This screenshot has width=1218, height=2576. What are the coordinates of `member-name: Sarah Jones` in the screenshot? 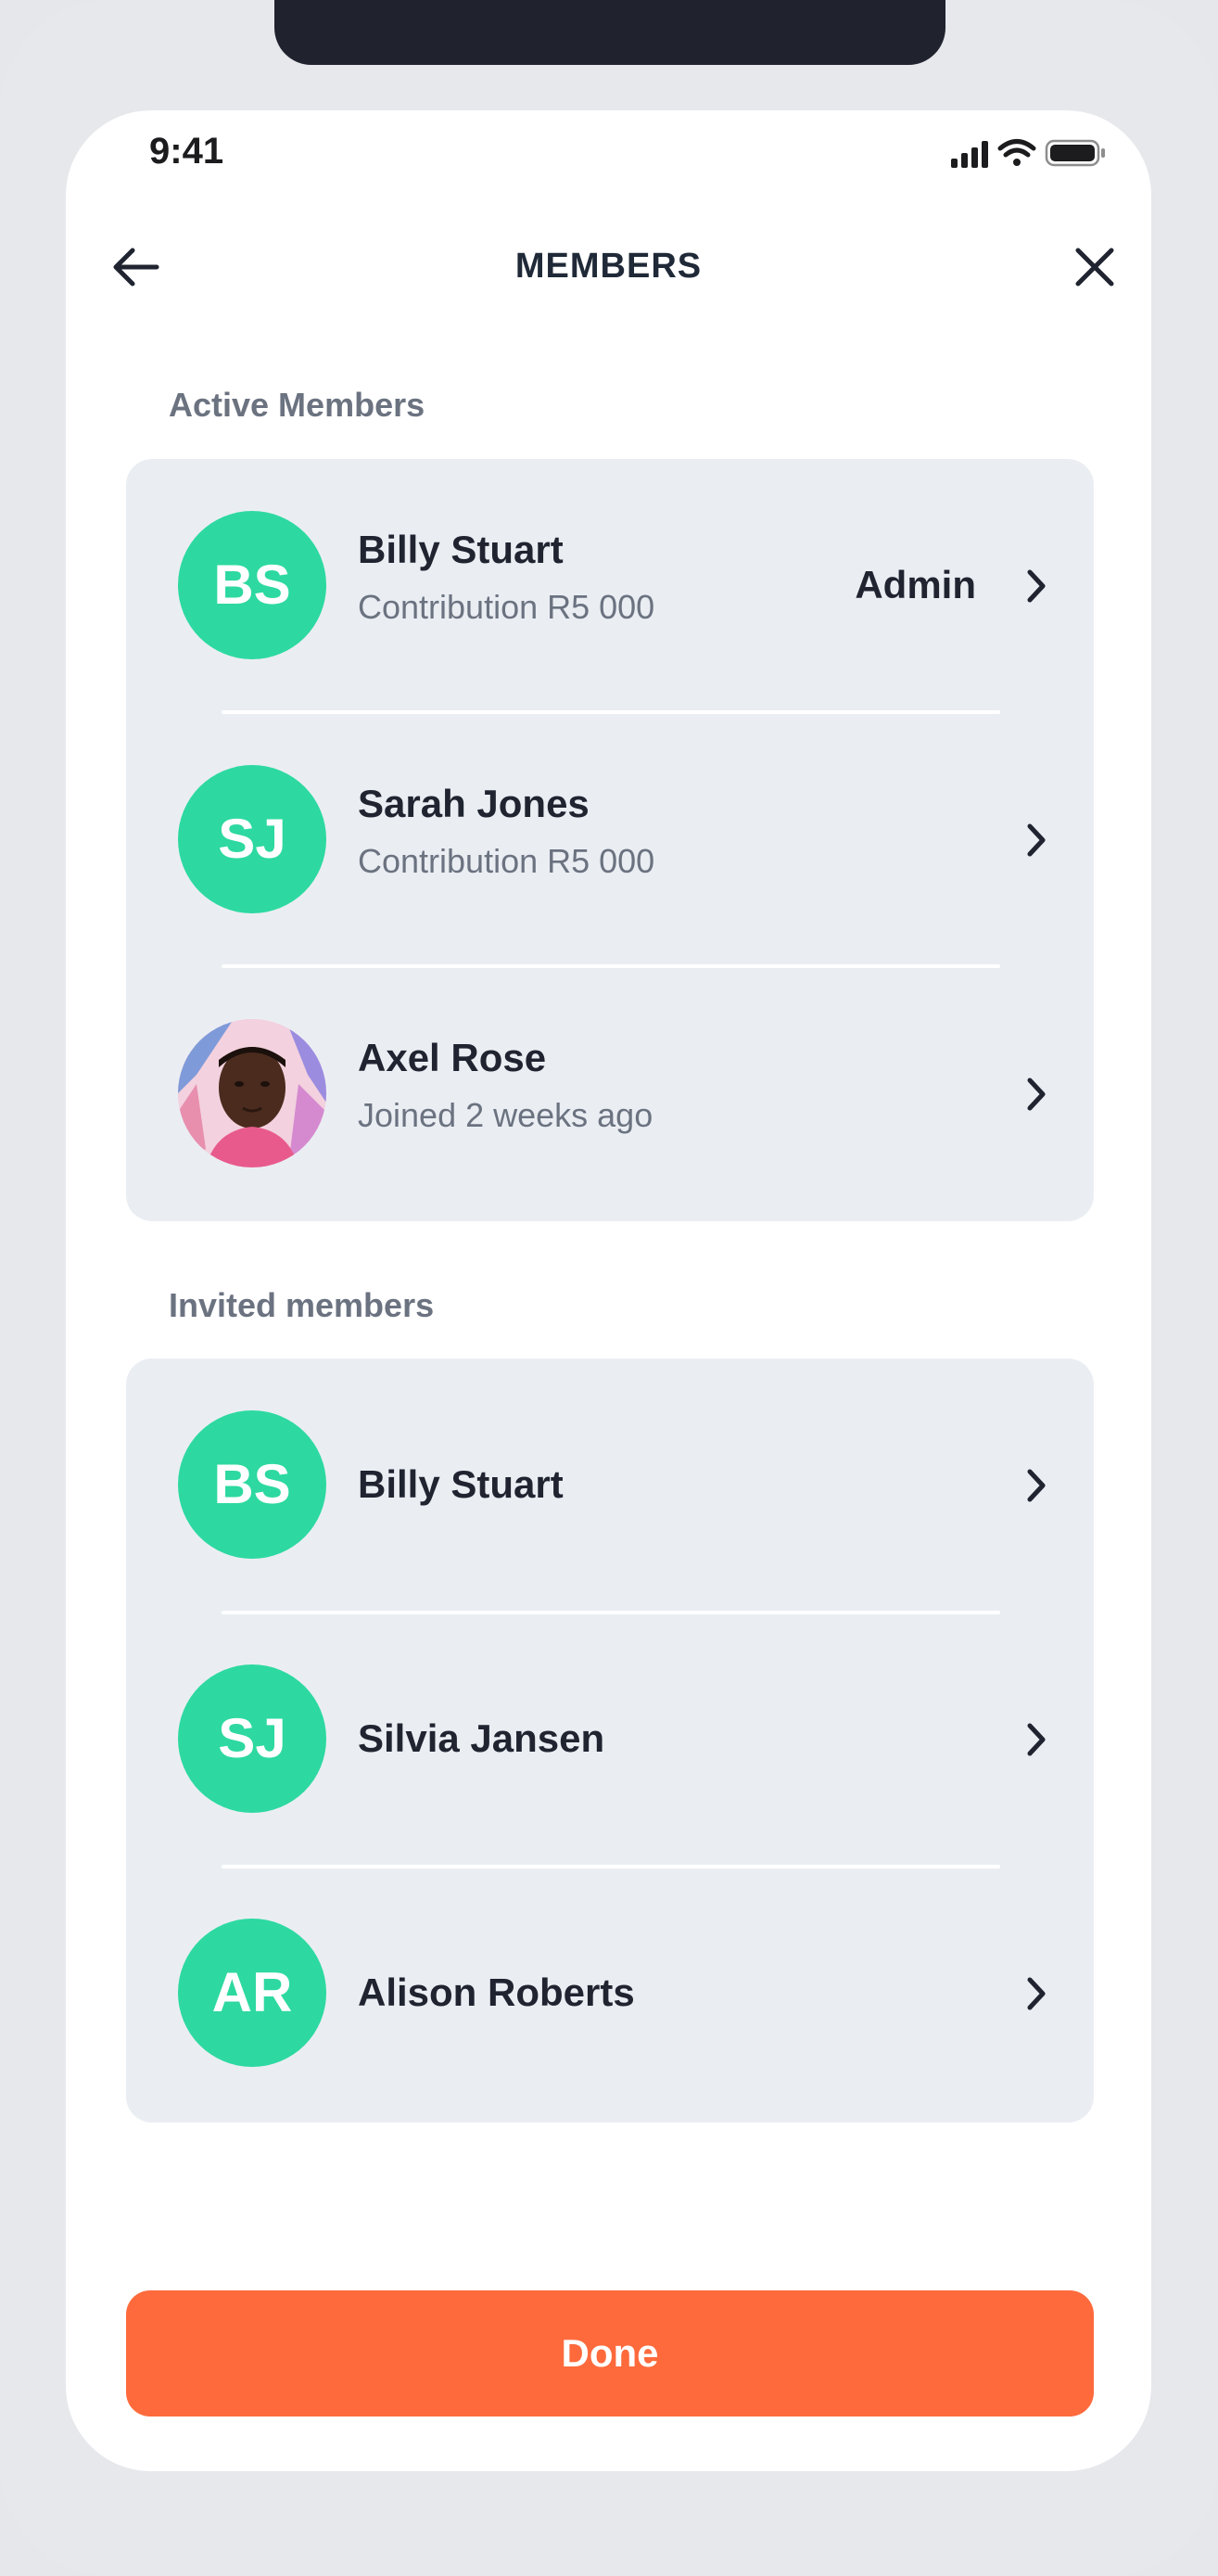 It's located at (474, 803).